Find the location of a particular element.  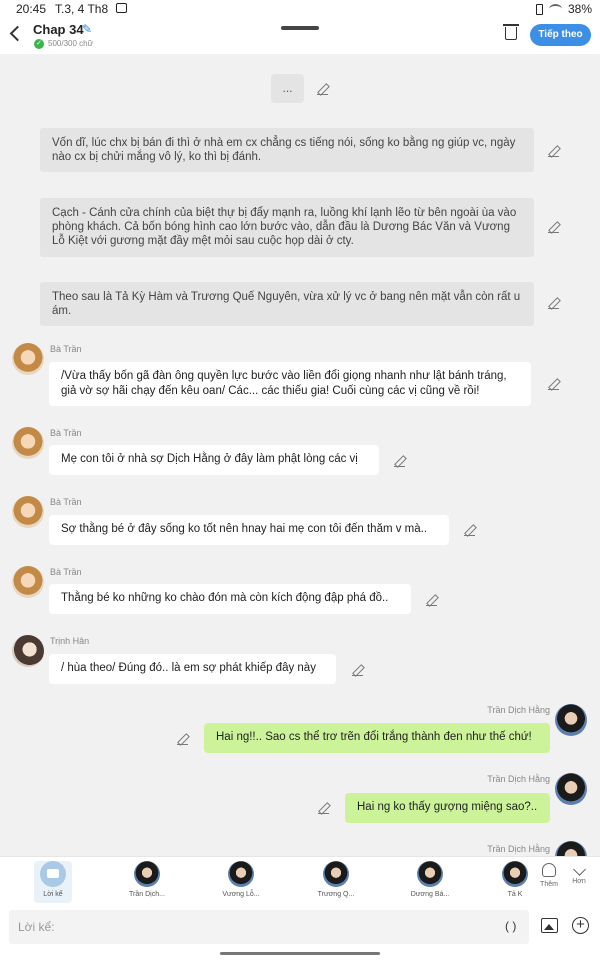

parenthesis-button: ( ) is located at coordinates (510, 926).